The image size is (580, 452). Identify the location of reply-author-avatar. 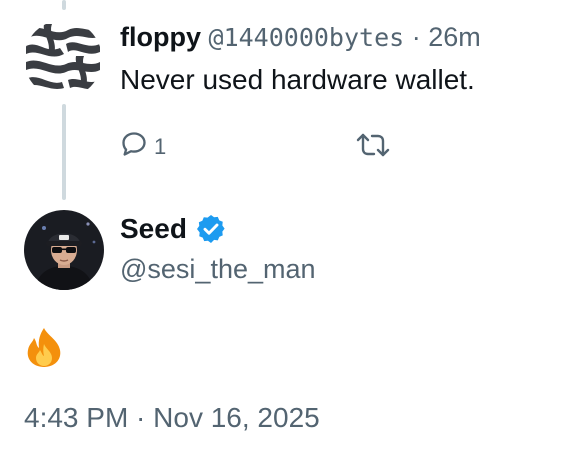
(63, 59).